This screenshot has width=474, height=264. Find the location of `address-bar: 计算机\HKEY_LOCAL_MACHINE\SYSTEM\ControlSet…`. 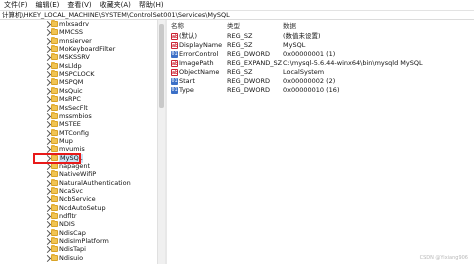

address-bar: 计算机\HKEY_LOCAL_MACHINE\SYSTEM\ControlSet… is located at coordinates (237, 15).